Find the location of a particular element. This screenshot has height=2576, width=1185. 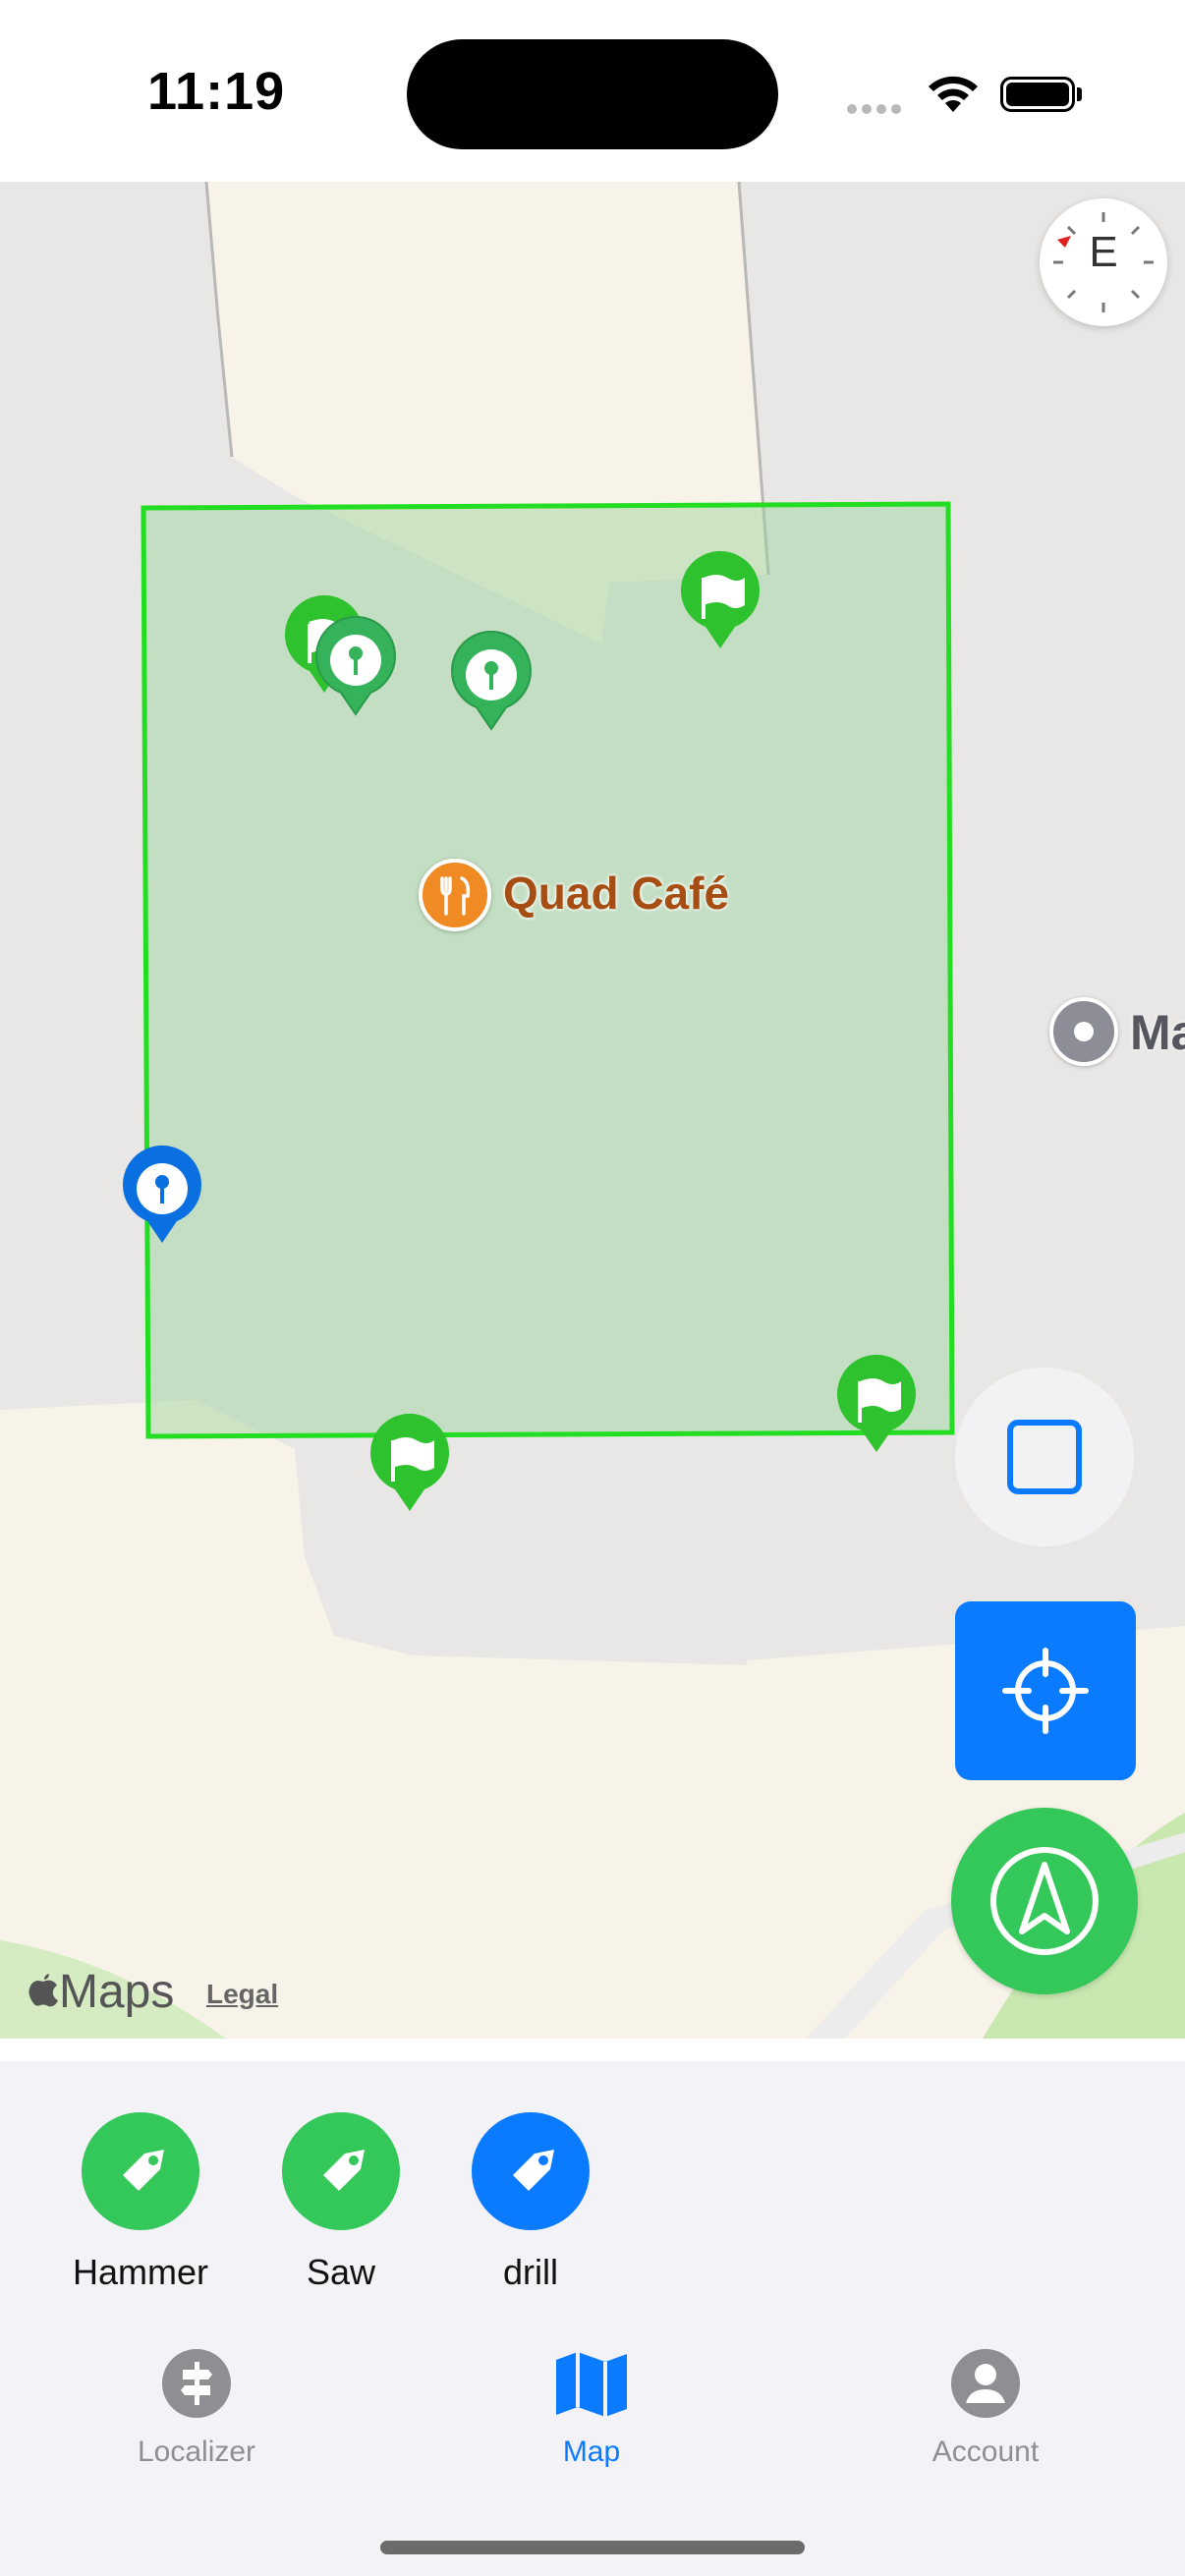

locate-me-button is located at coordinates (1045, 1690).